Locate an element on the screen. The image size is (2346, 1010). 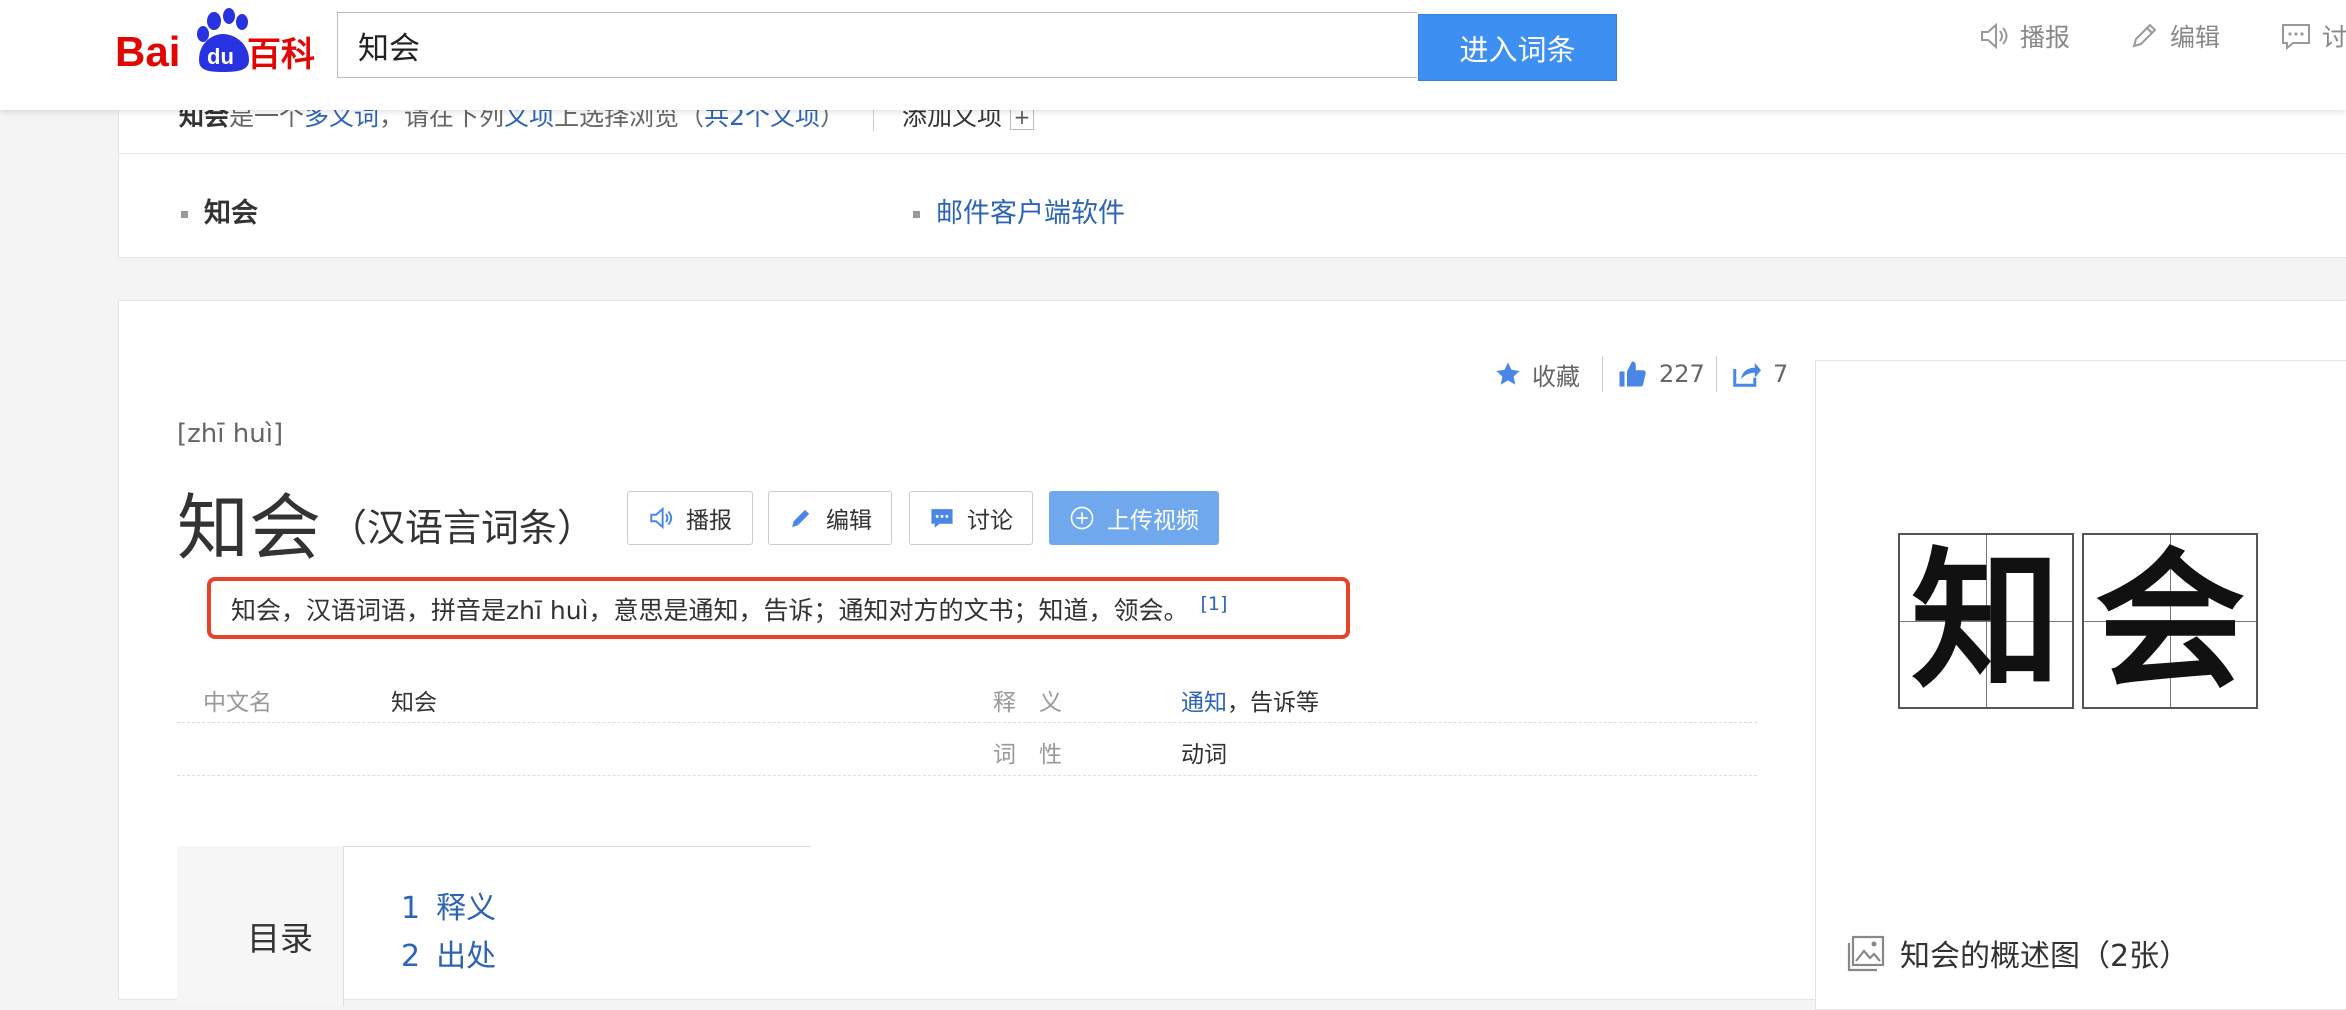
header-broadcast-label: 播报 is located at coordinates (2045, 37).